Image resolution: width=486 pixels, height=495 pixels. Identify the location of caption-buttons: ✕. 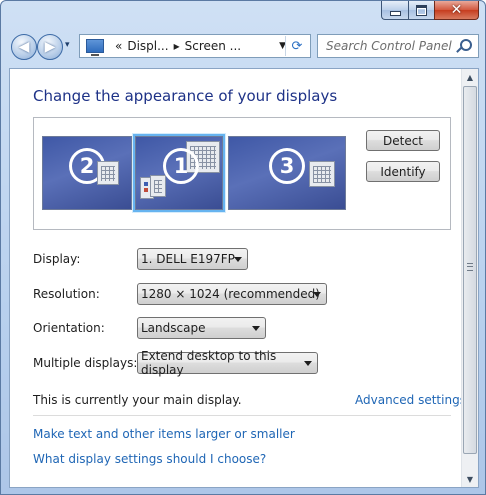
(430, 10).